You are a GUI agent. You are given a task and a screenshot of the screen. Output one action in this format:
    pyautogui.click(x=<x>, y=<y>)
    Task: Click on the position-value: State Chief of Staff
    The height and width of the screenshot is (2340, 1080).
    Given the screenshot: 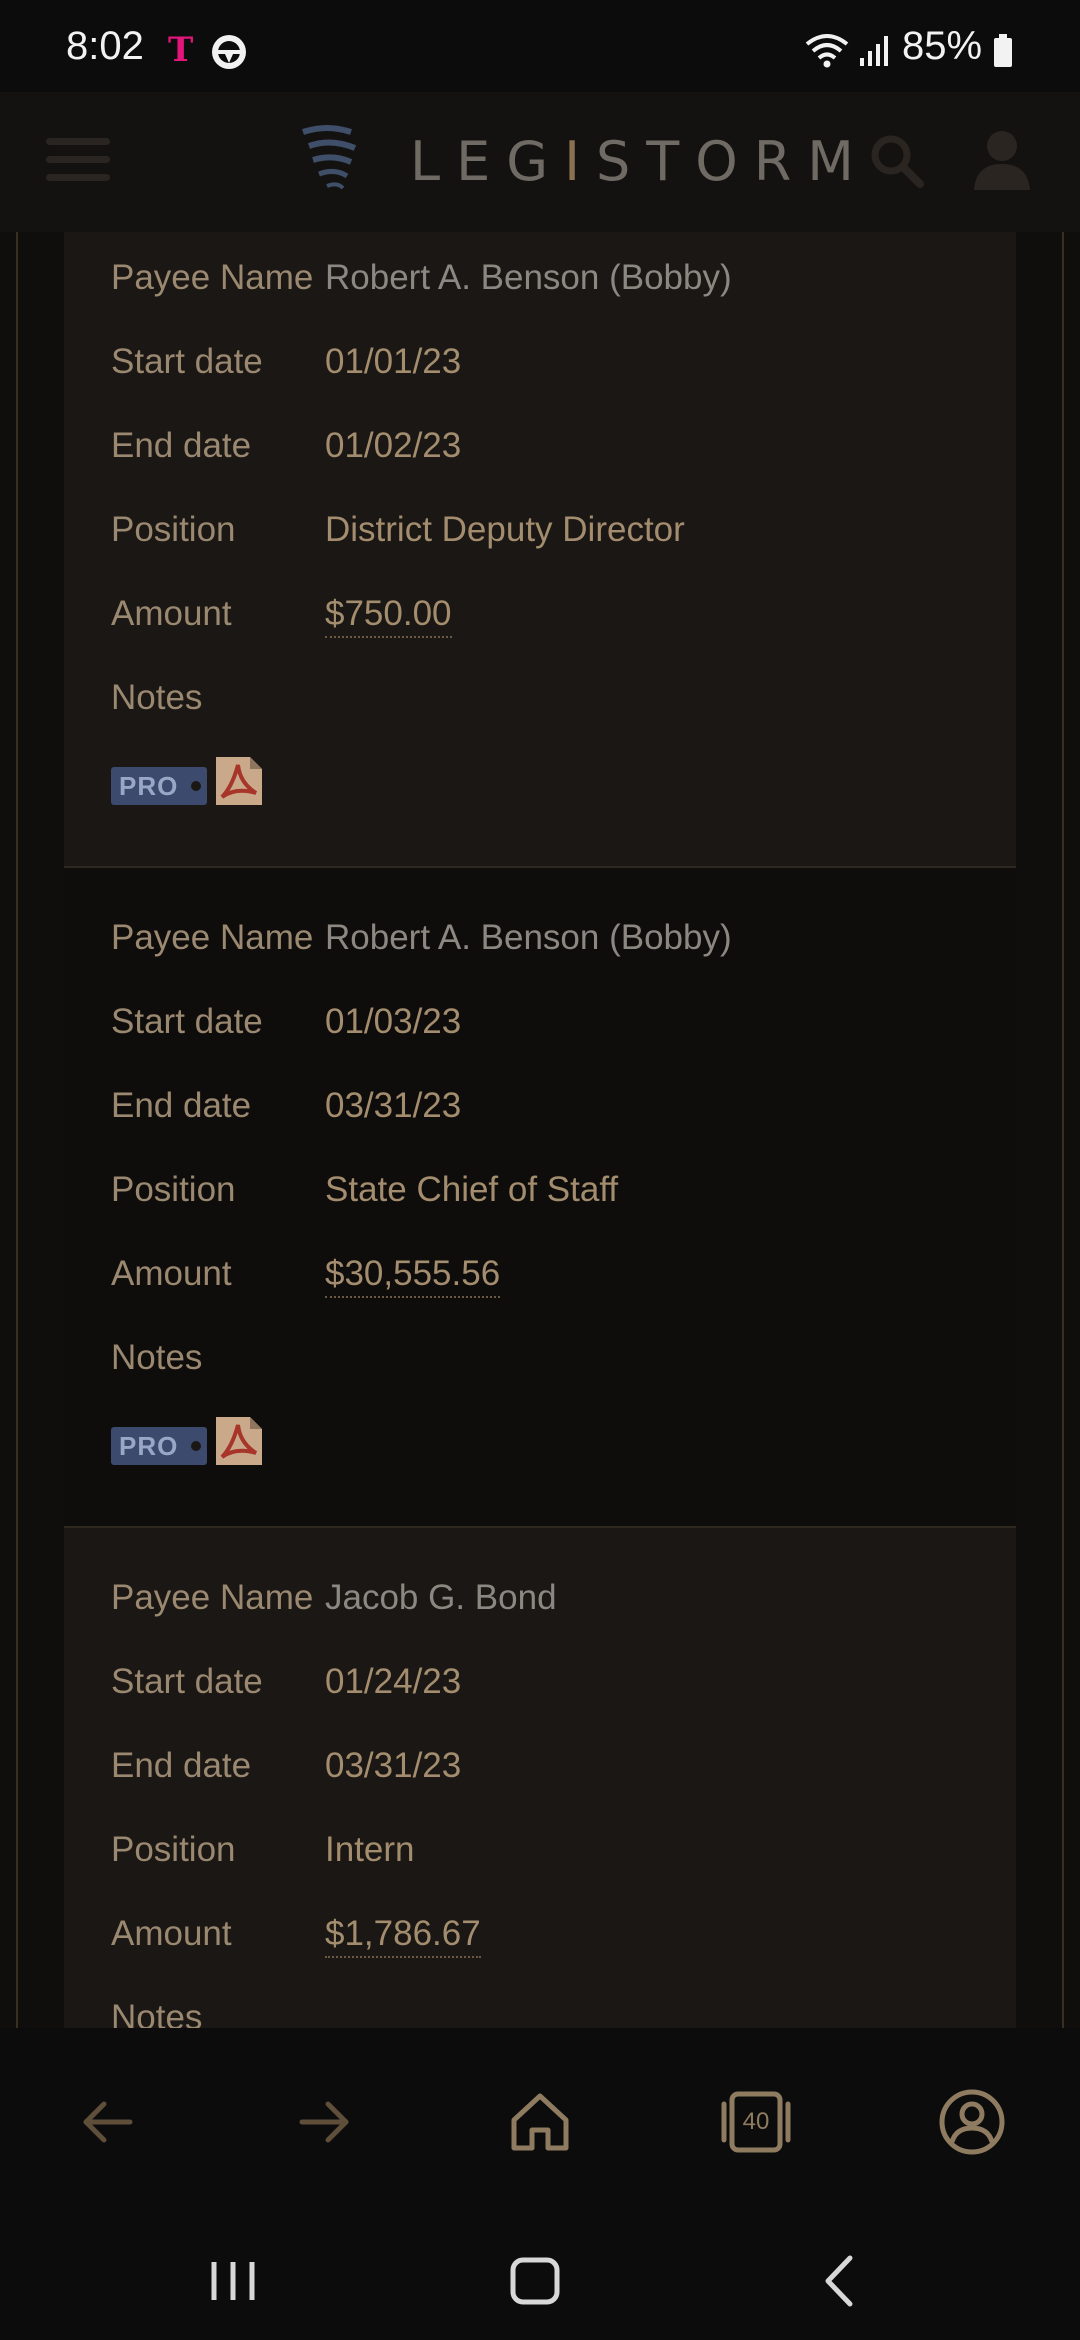 What is the action you would take?
    pyautogui.click(x=472, y=1189)
    